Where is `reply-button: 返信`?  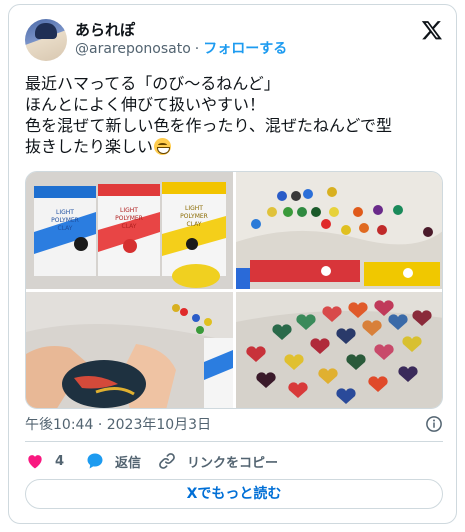
reply-button: 返信 is located at coordinates (113, 461).